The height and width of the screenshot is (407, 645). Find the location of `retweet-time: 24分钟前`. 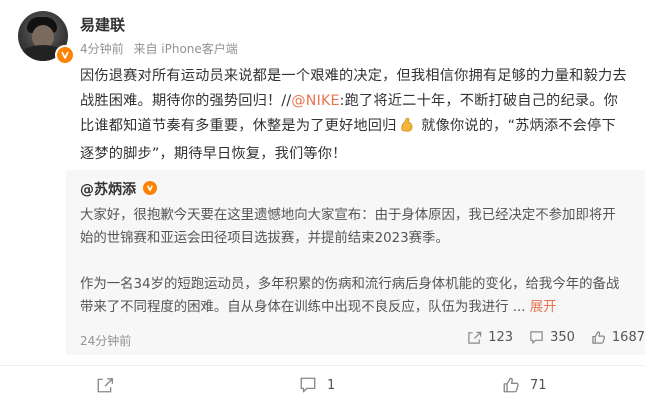

retweet-time: 24分钟前 is located at coordinates (105, 340).